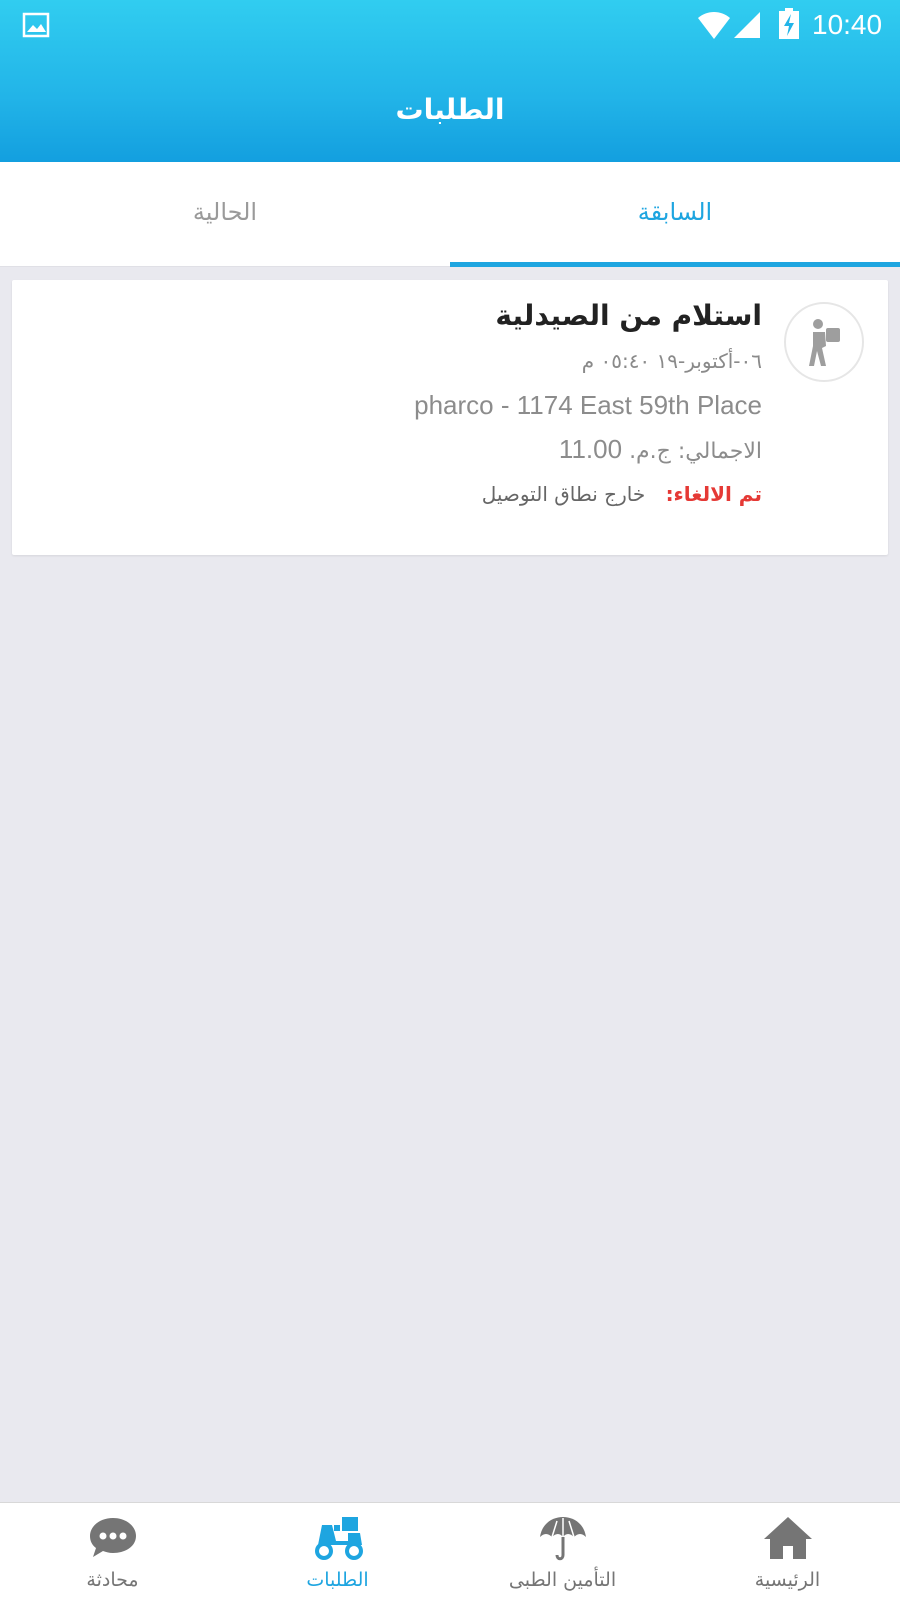  Describe the element at coordinates (588, 405) in the screenshot. I see `order-pharmacy: pharco - 1174 East 59th Place` at that location.